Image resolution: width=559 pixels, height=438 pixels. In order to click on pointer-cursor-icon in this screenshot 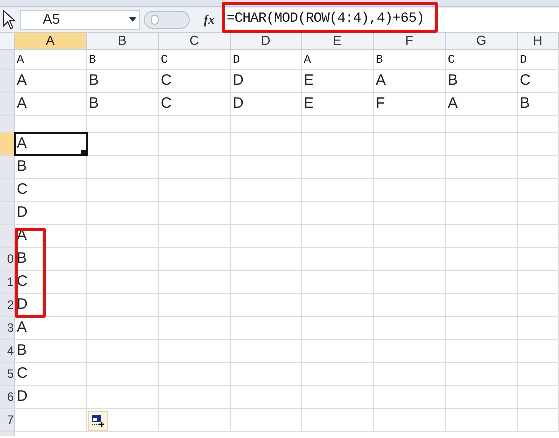, I will do `click(10, 20)`.